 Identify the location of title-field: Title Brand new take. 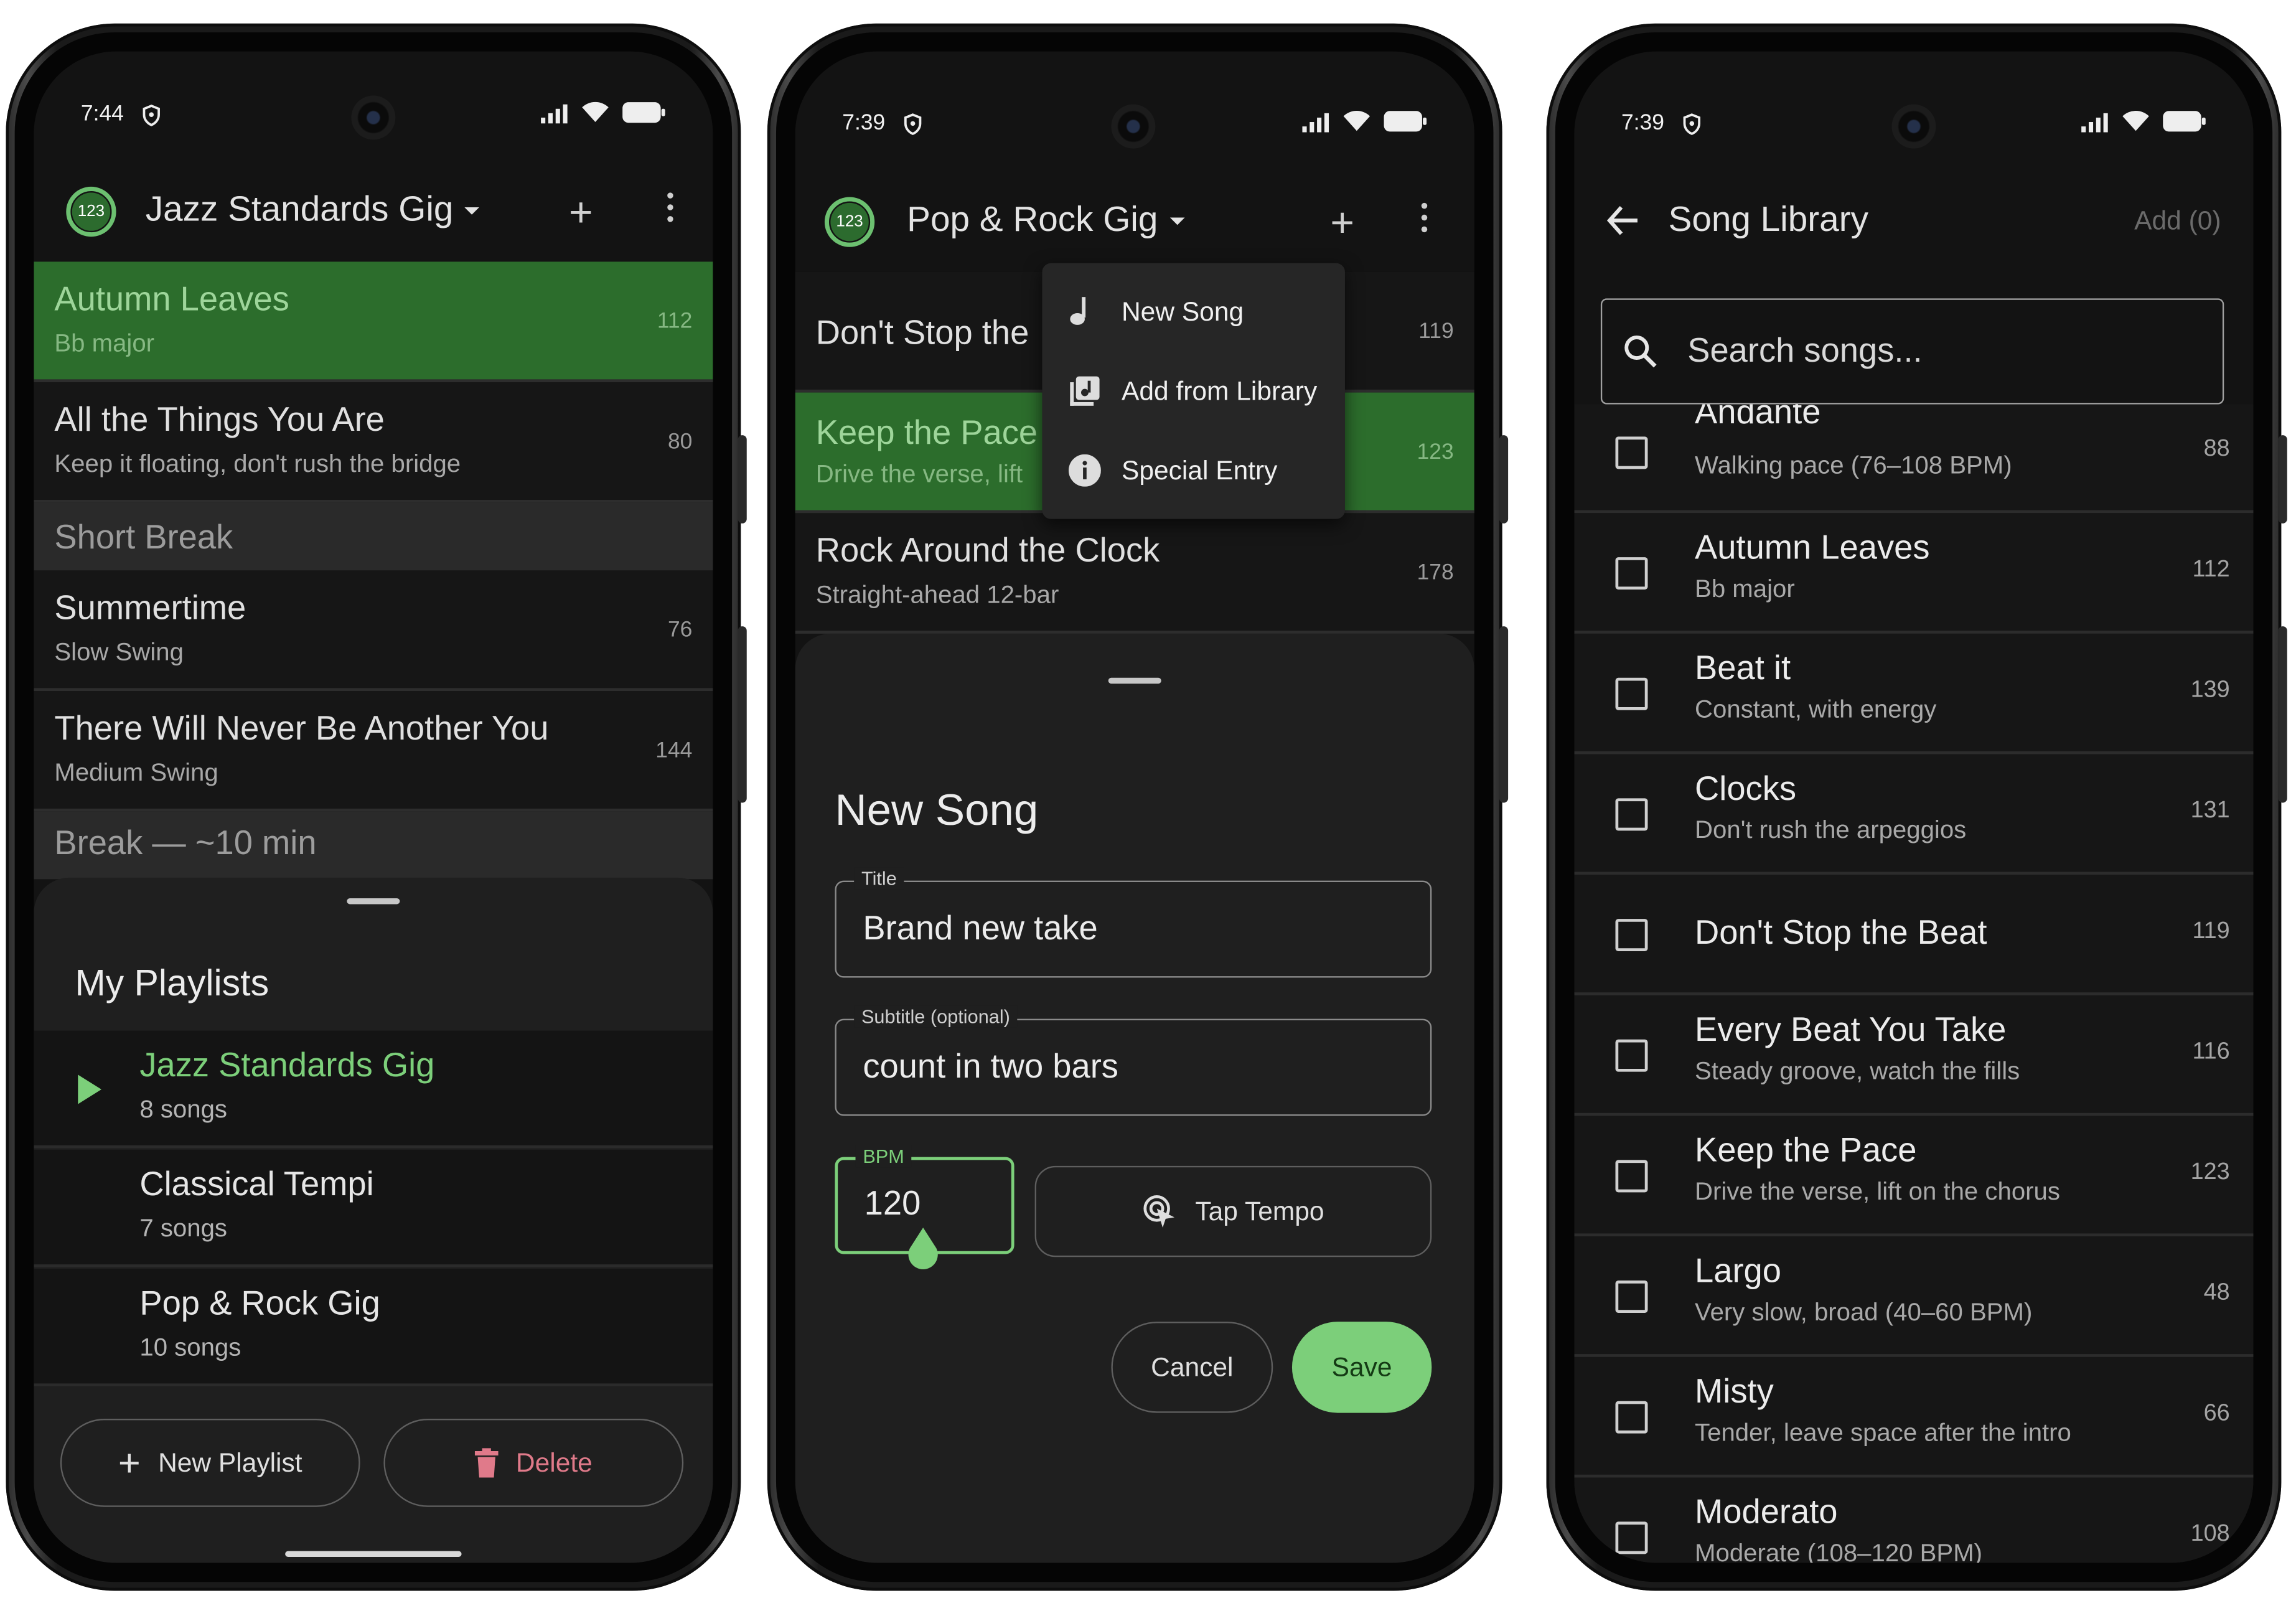
(1133, 922).